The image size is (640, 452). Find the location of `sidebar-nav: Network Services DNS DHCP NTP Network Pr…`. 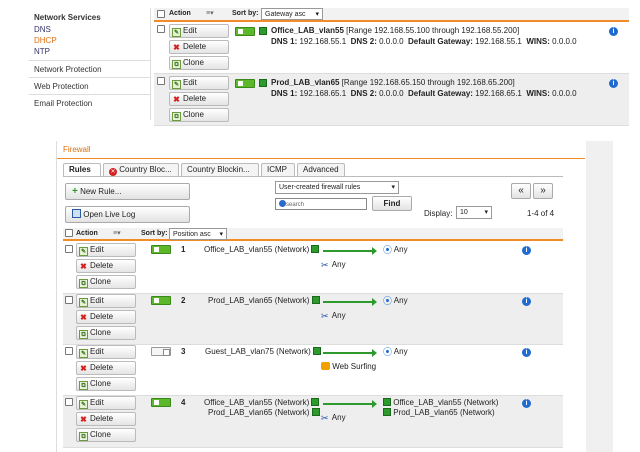

sidebar-nav: Network Services DNS DHCP NTP Network Pr… is located at coordinates (90, 64).